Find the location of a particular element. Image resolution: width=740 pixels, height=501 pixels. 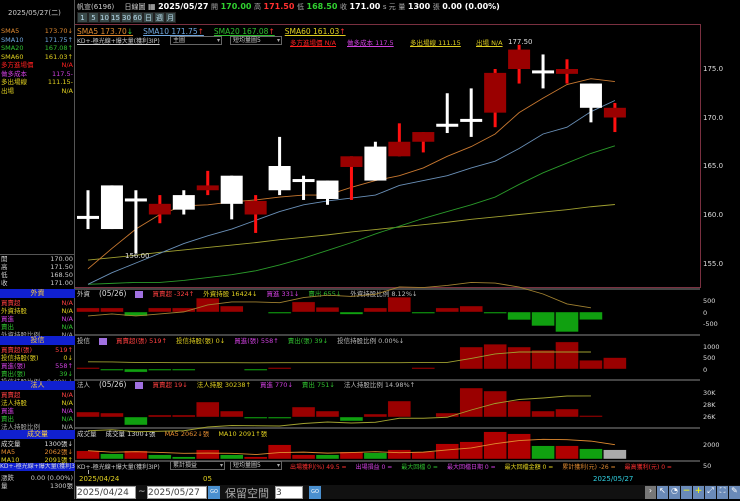

period-button: 15 is located at coordinates (115, 17).